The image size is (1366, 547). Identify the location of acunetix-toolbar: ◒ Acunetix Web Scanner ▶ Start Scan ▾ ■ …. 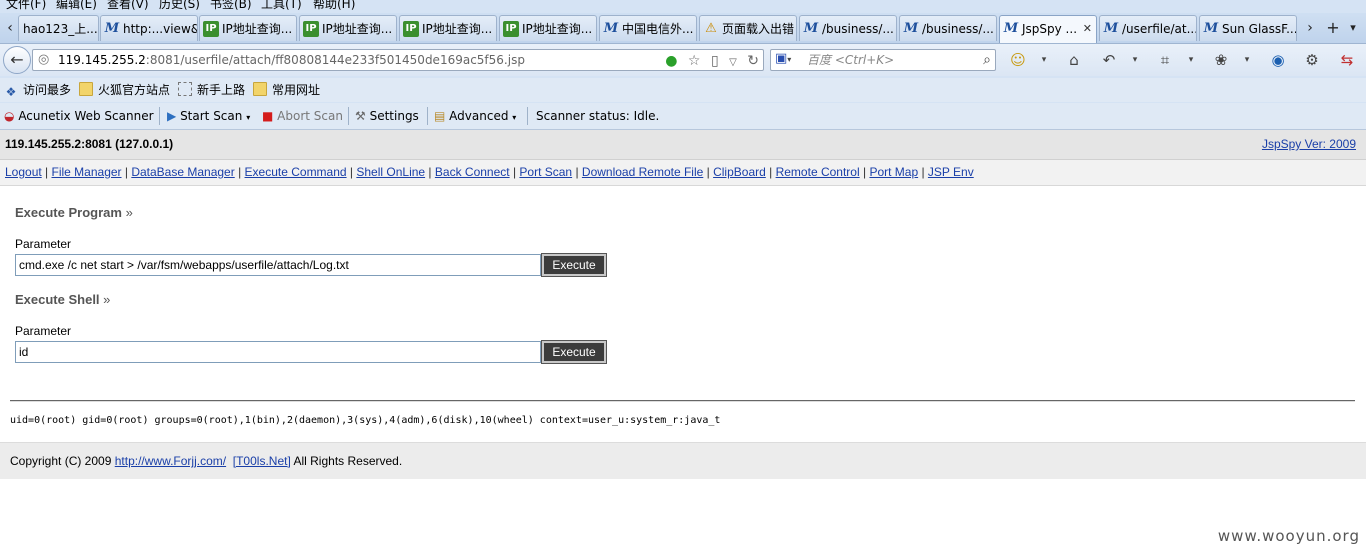
(683, 116).